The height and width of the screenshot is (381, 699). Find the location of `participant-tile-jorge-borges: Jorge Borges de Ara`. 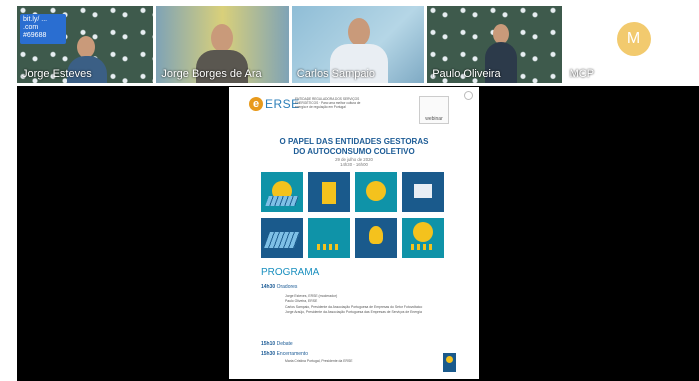

participant-tile-jorge-borges: Jorge Borges de Ara is located at coordinates (222, 44).